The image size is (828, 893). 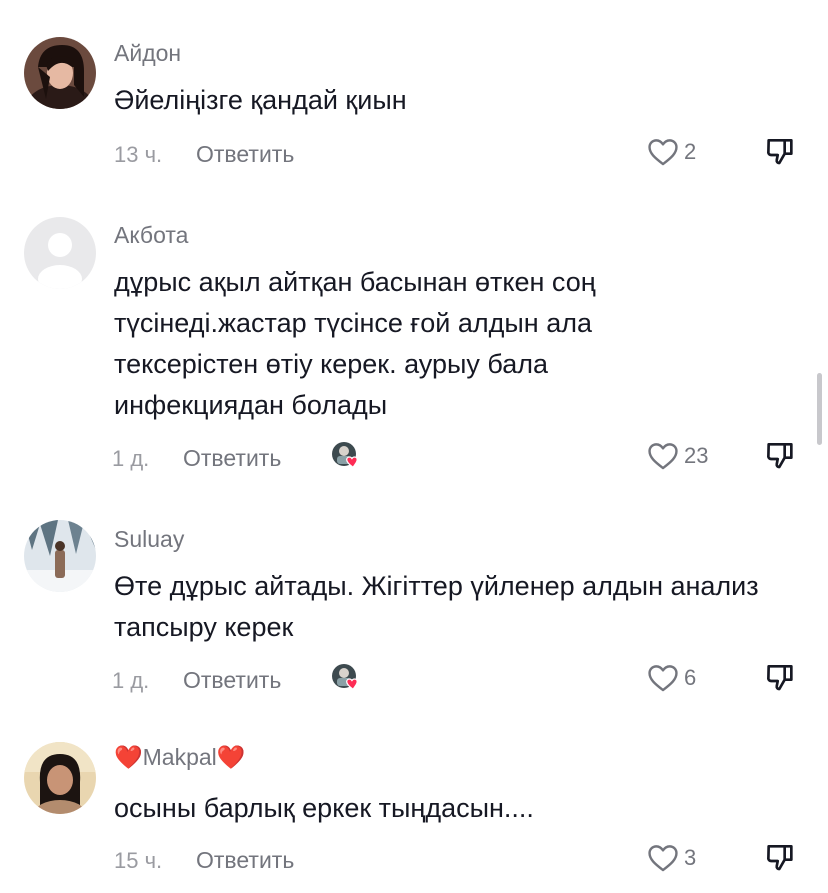 I want to click on scrollbar, so click(x=819, y=409).